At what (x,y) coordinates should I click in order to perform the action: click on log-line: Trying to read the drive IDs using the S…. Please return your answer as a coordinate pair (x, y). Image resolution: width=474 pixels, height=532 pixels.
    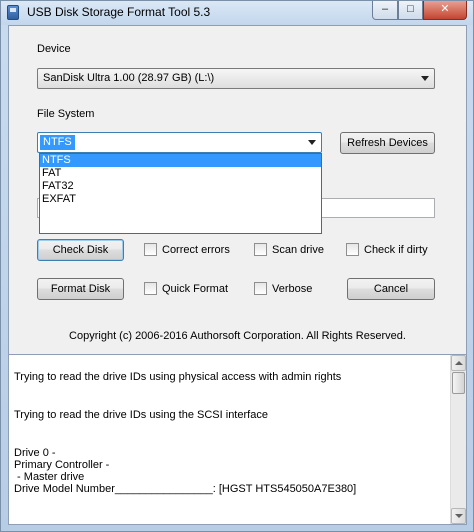
    Looking at the image, I should click on (141, 415).